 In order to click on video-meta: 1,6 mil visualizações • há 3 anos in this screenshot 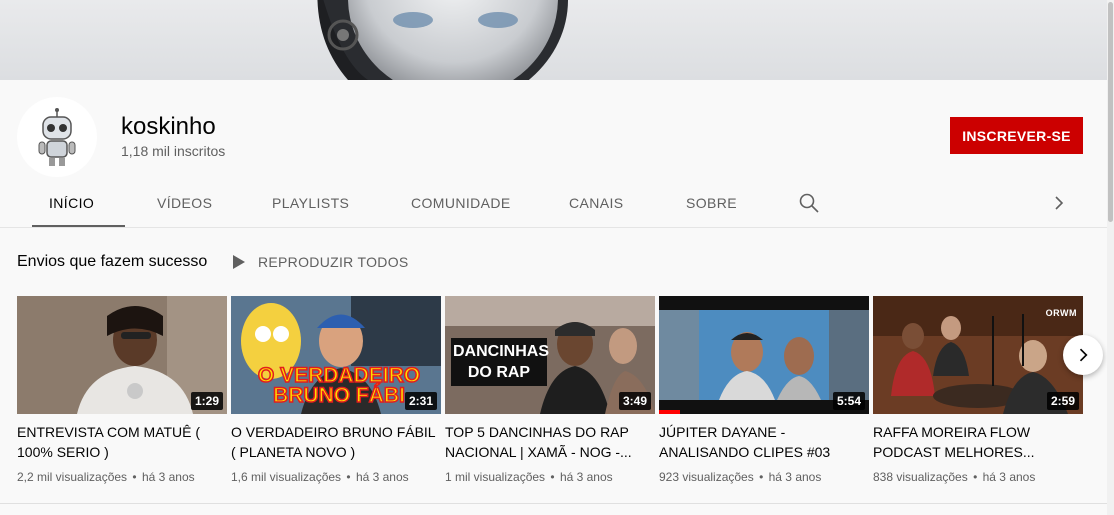, I will do `click(336, 477)`.